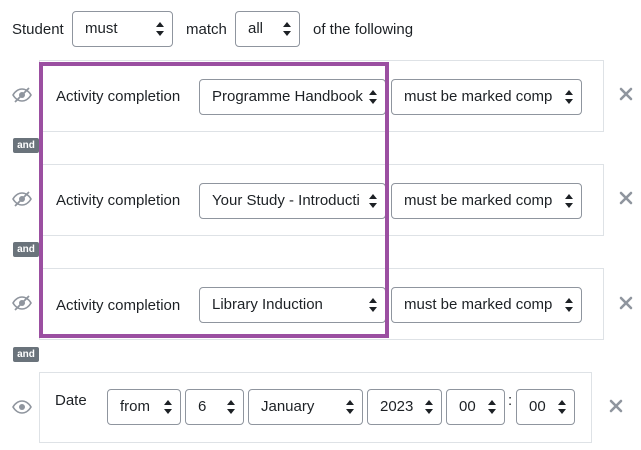 The image size is (641, 450). Describe the element at coordinates (135, 406) in the screenshot. I see `date-direction-value: from` at that location.